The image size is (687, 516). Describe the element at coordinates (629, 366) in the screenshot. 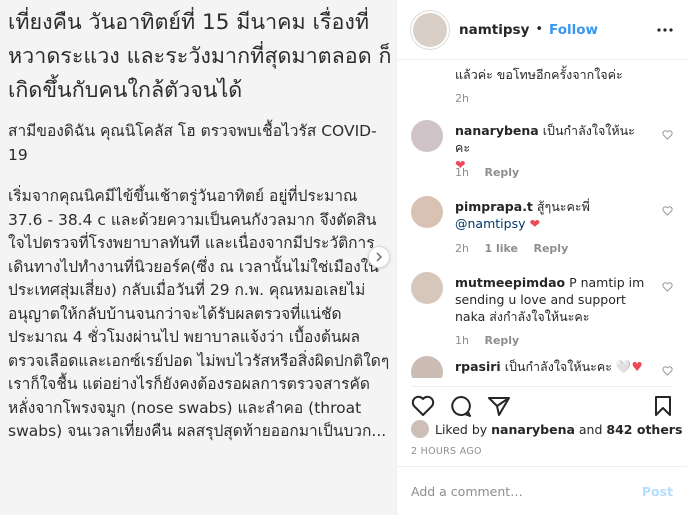

I see `comment-emoji: 🤍♥` at that location.